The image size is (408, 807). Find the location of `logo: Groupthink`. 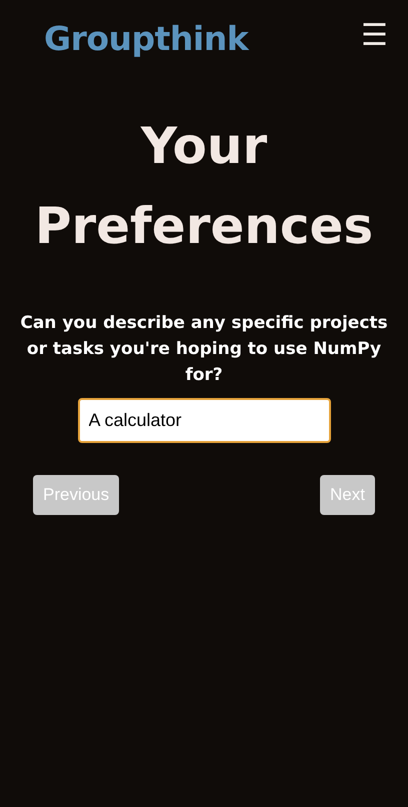

logo: Groupthink is located at coordinates (146, 39).